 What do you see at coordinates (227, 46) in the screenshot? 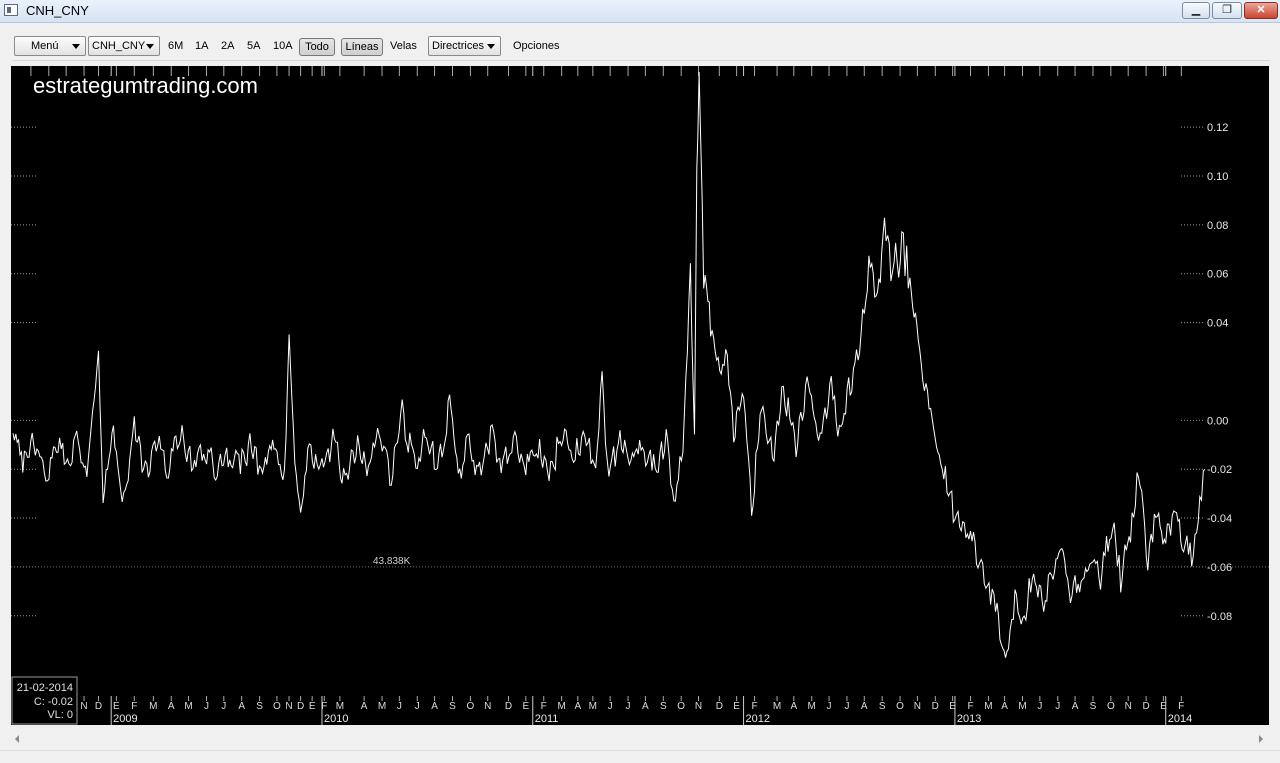
I see `range-2a-button: 2A` at bounding box center [227, 46].